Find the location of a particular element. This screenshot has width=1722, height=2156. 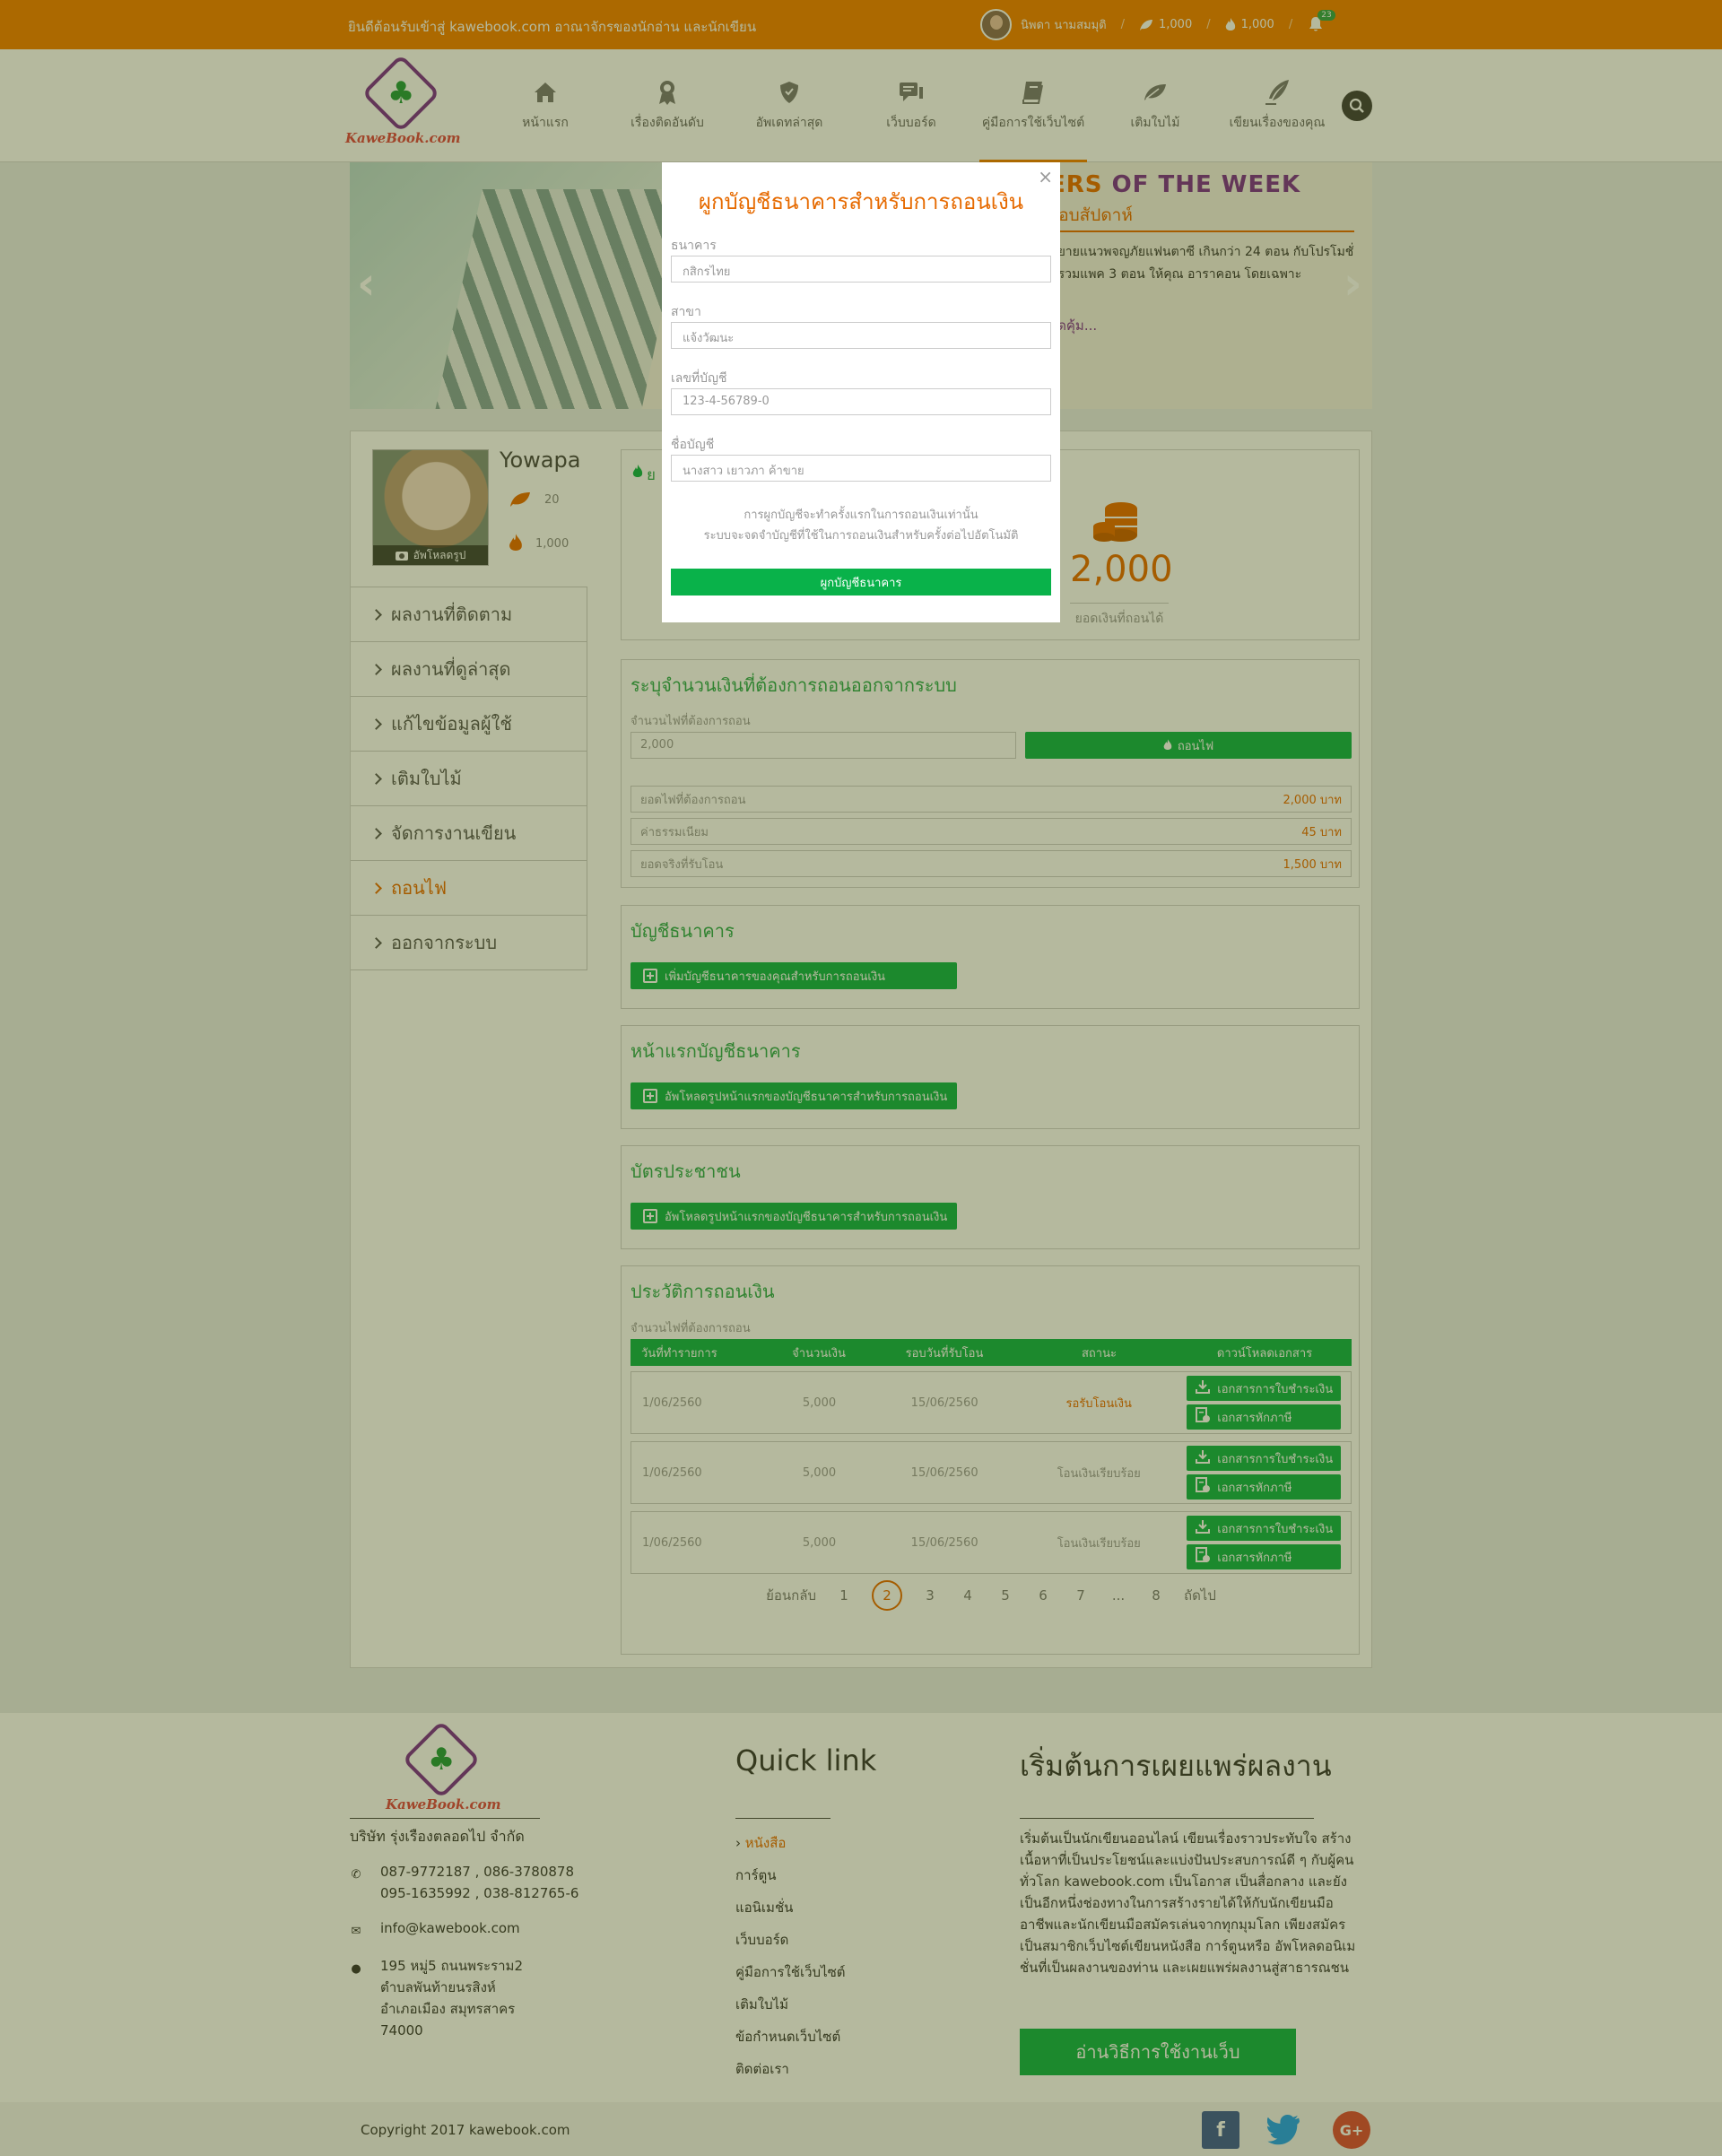

account-name-label: ชื่อบัญชี is located at coordinates (693, 445).